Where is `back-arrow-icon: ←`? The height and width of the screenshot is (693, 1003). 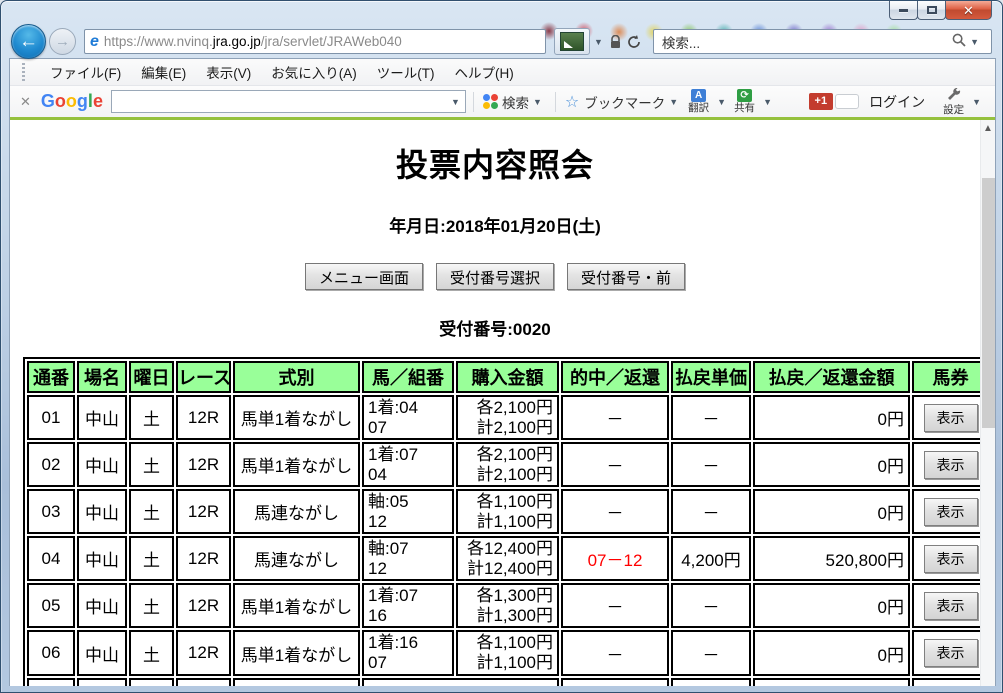
back-arrow-icon: ← is located at coordinates (28, 41).